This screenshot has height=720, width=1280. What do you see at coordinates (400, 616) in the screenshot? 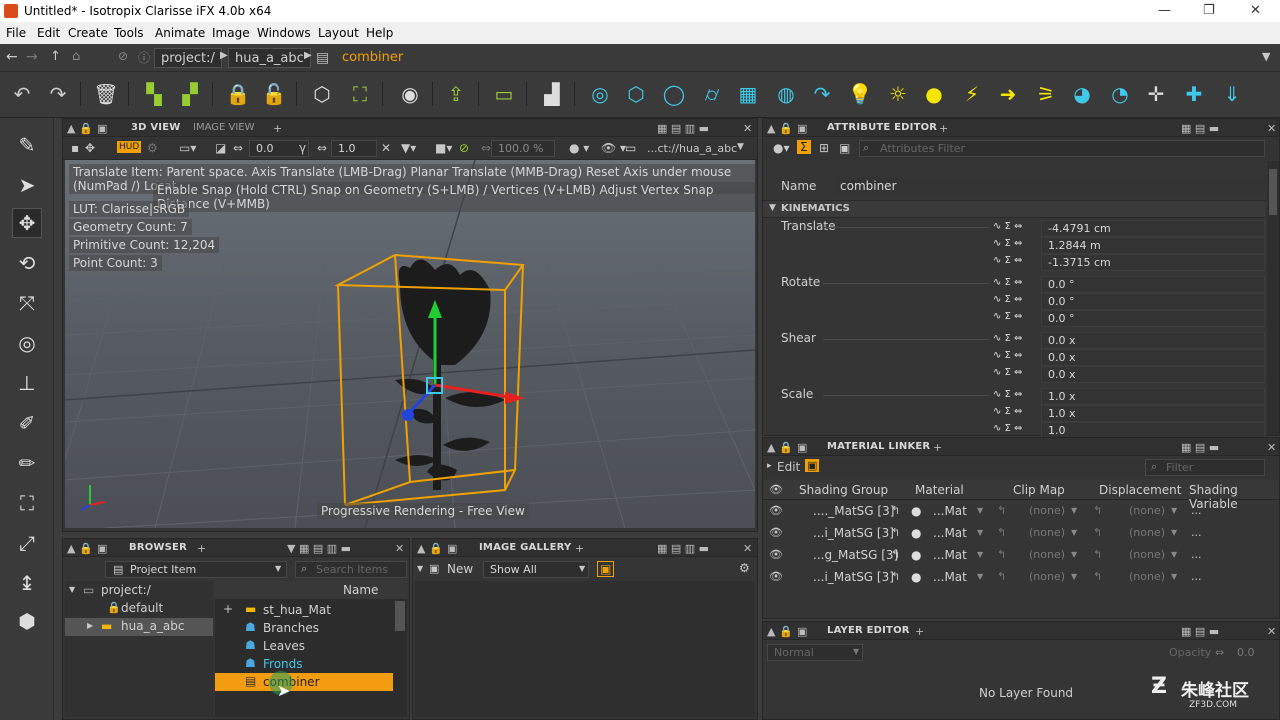
I see `scroll-thumb` at bounding box center [400, 616].